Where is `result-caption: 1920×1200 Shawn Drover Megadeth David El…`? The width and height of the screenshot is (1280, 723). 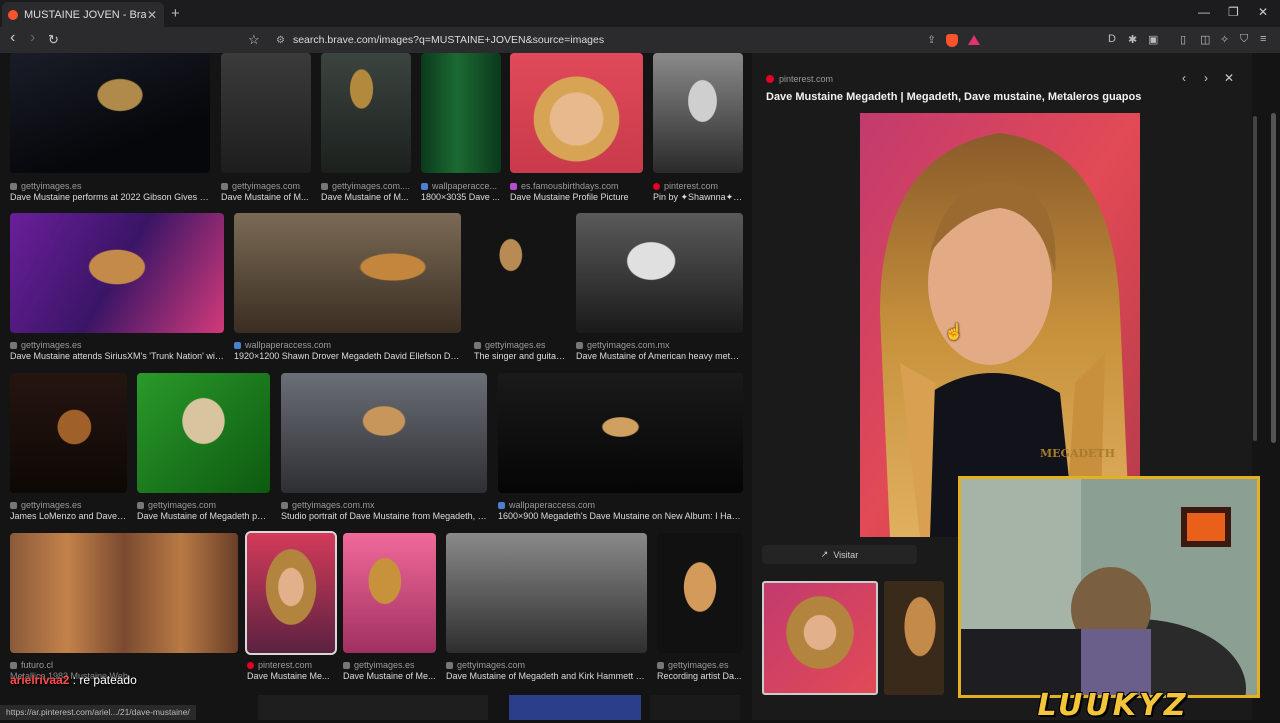
result-caption: 1920×1200 Shawn Drover Megadeth David El… is located at coordinates (347, 356).